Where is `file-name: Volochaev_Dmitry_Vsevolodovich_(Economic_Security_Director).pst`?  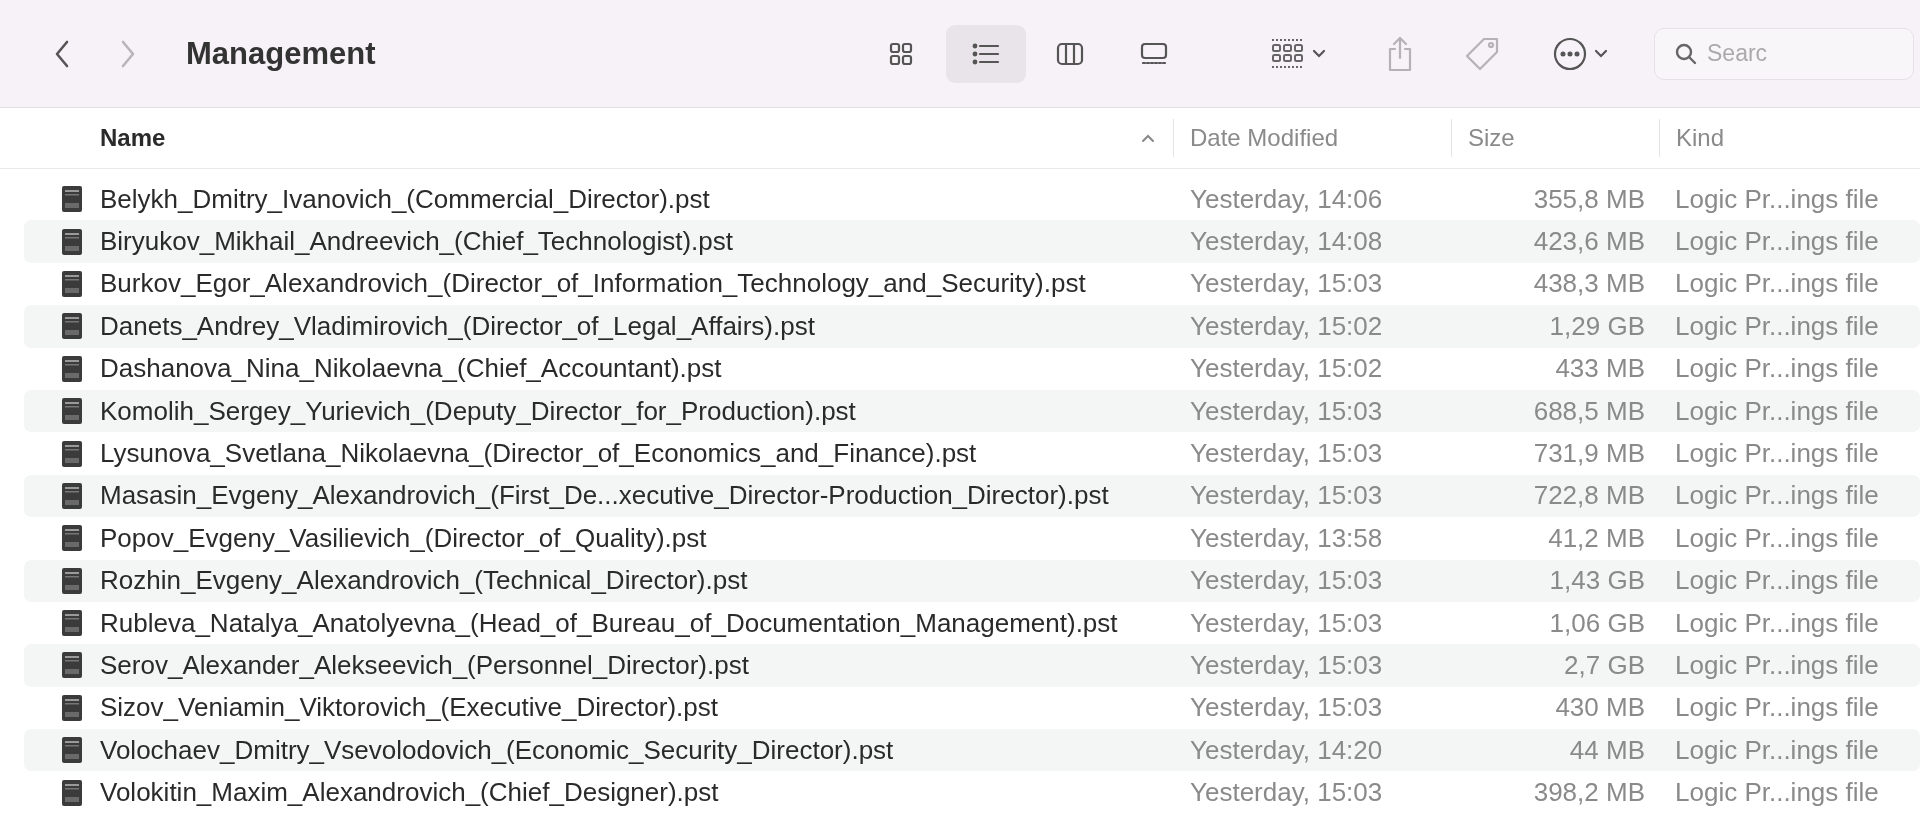 file-name: Volochaev_Dmitry_Vsevolodovich_(Economic_Security_Director).pst is located at coordinates (497, 750).